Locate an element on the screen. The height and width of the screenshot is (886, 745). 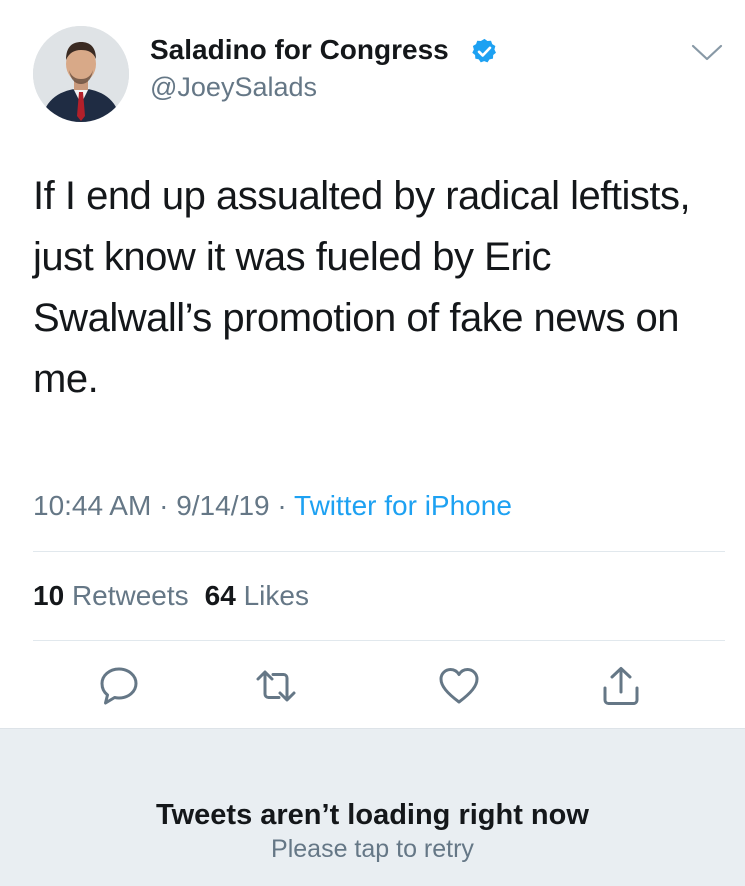
author-handle: @JoeySalads is located at coordinates (233, 87).